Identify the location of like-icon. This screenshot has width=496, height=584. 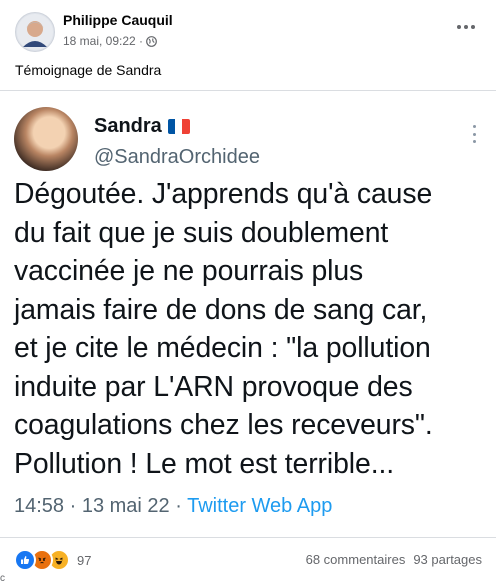
(25, 560).